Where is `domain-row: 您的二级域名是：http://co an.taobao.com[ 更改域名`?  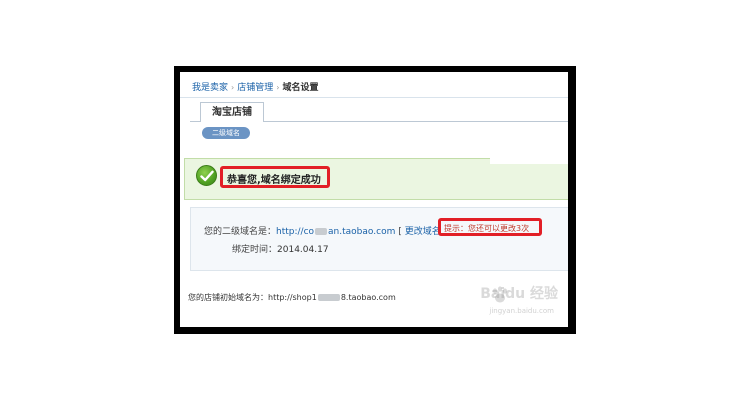
domain-row: 您的二级域名是：http://co an.taobao.com[ 更改域名 is located at coordinates (322, 230).